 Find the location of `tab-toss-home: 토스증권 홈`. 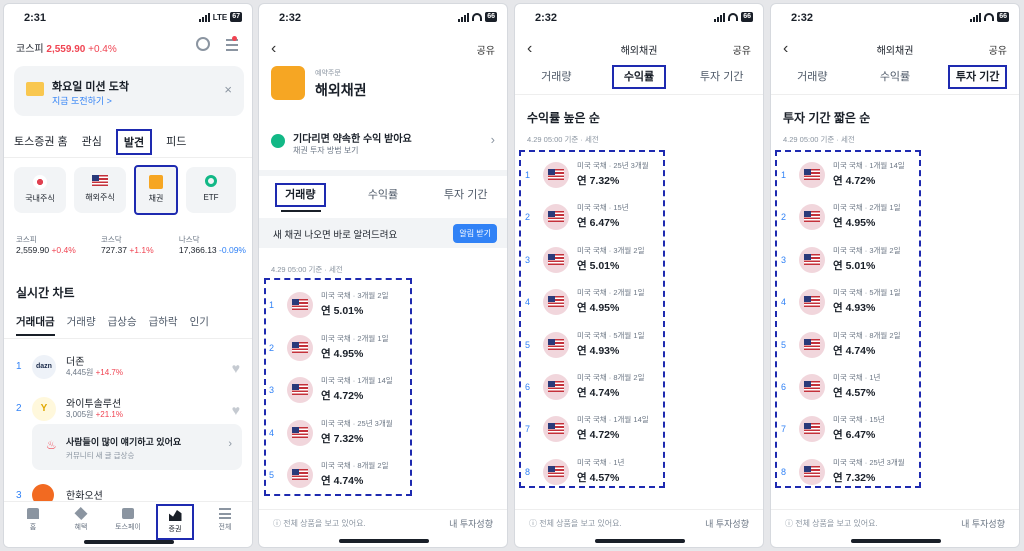

tab-toss-home: 토스증권 홈 is located at coordinates (41, 142).